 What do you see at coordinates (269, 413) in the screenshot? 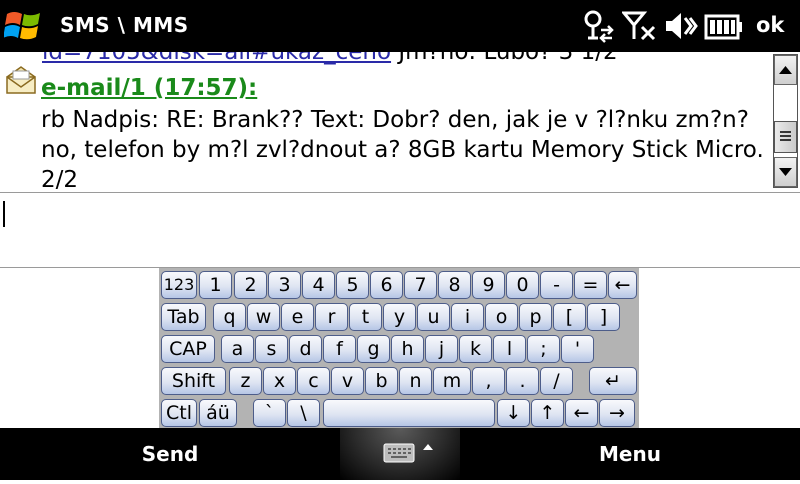
I see `key-c96: `` at bounding box center [269, 413].